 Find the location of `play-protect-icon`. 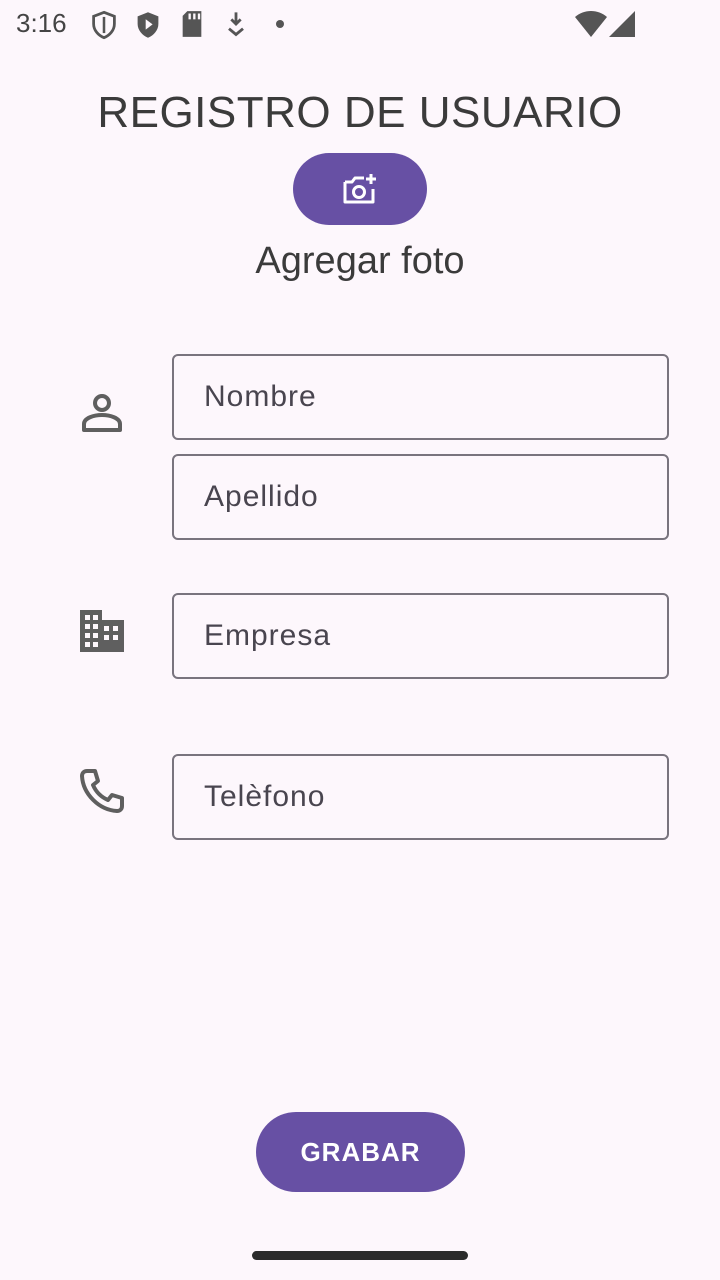

play-protect-icon is located at coordinates (148, 25).